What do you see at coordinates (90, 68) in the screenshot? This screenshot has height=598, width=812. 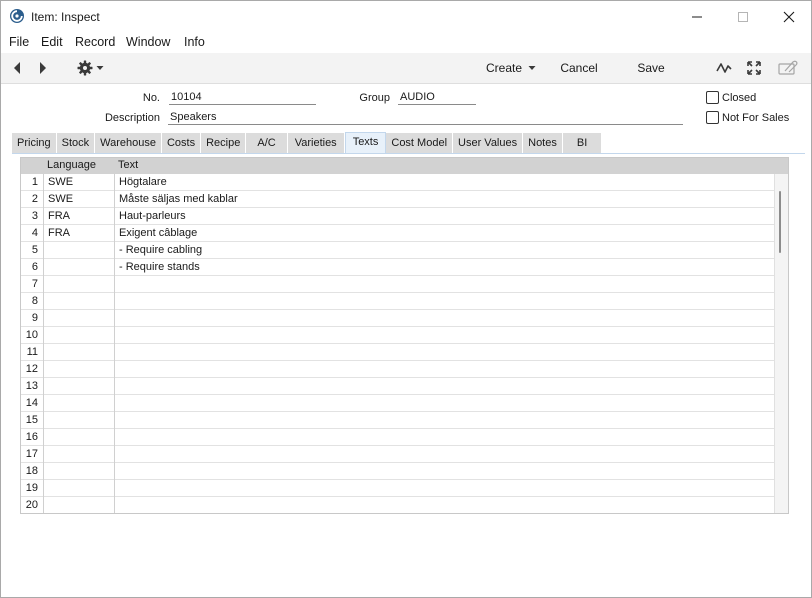 I see `operations-menu-button` at bounding box center [90, 68].